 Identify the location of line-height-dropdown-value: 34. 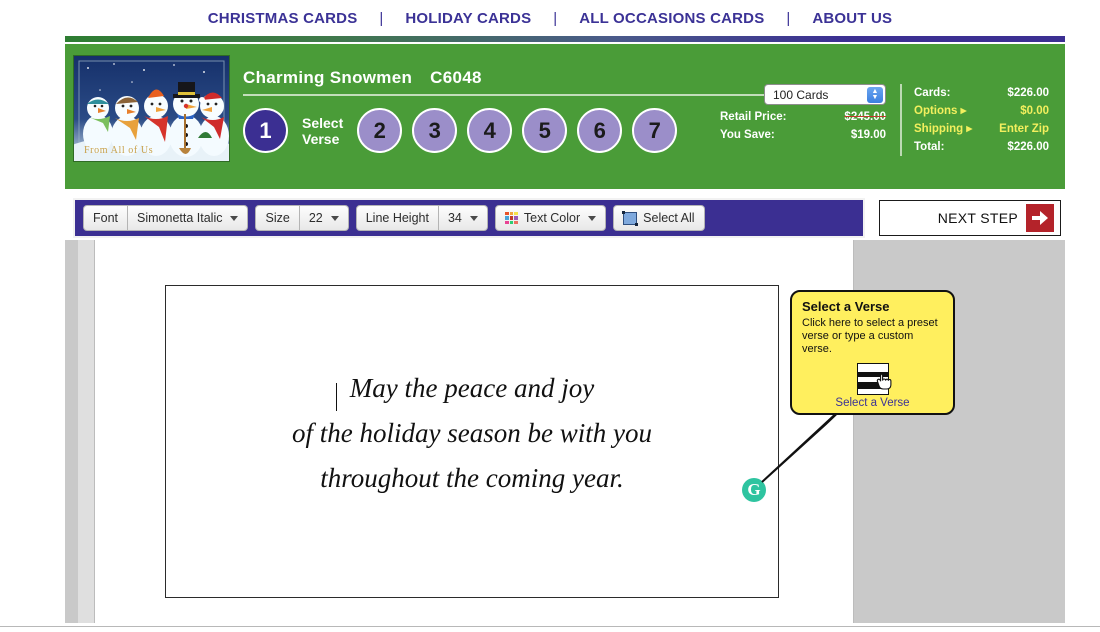
(454, 218).